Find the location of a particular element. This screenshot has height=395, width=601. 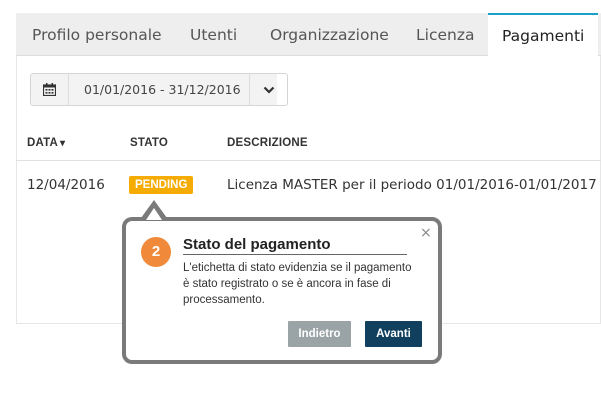

column-header-data: DATA ▾ is located at coordinates (46, 143).